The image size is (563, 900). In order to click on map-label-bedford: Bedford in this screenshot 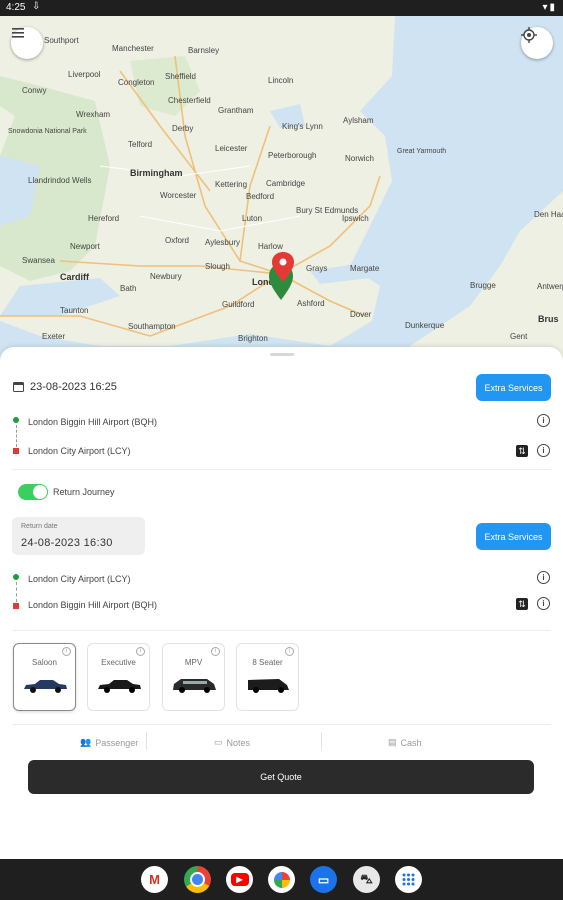, I will do `click(260, 196)`.